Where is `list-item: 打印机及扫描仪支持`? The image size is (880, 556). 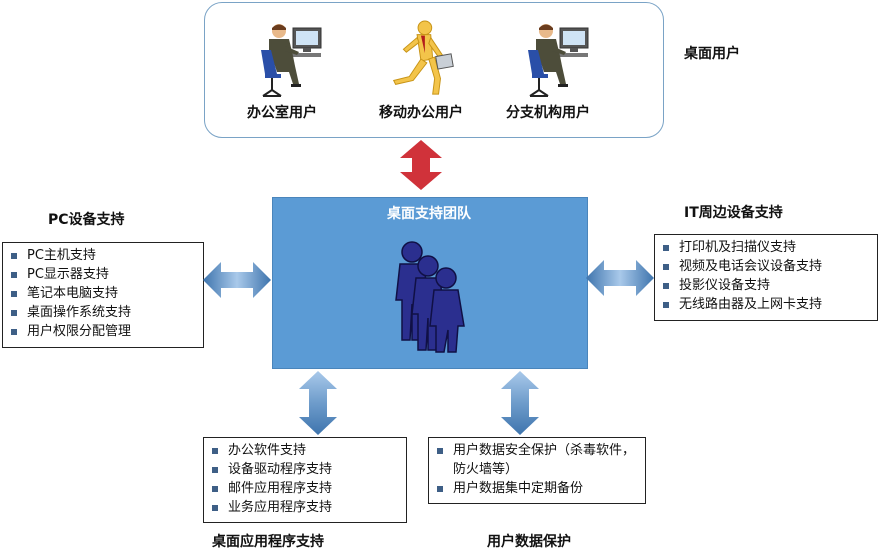
list-item: 打印机及扫描仪支持 is located at coordinates (766, 247).